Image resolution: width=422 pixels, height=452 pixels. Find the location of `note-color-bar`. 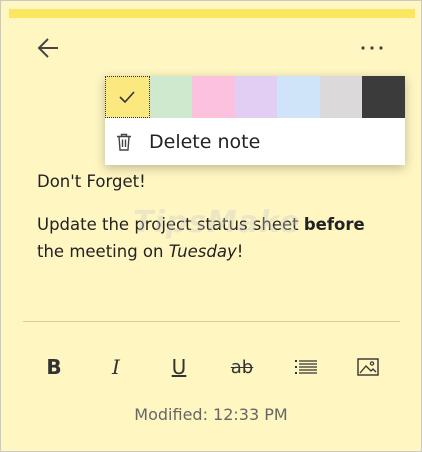

note-color-bar is located at coordinates (212, 13).